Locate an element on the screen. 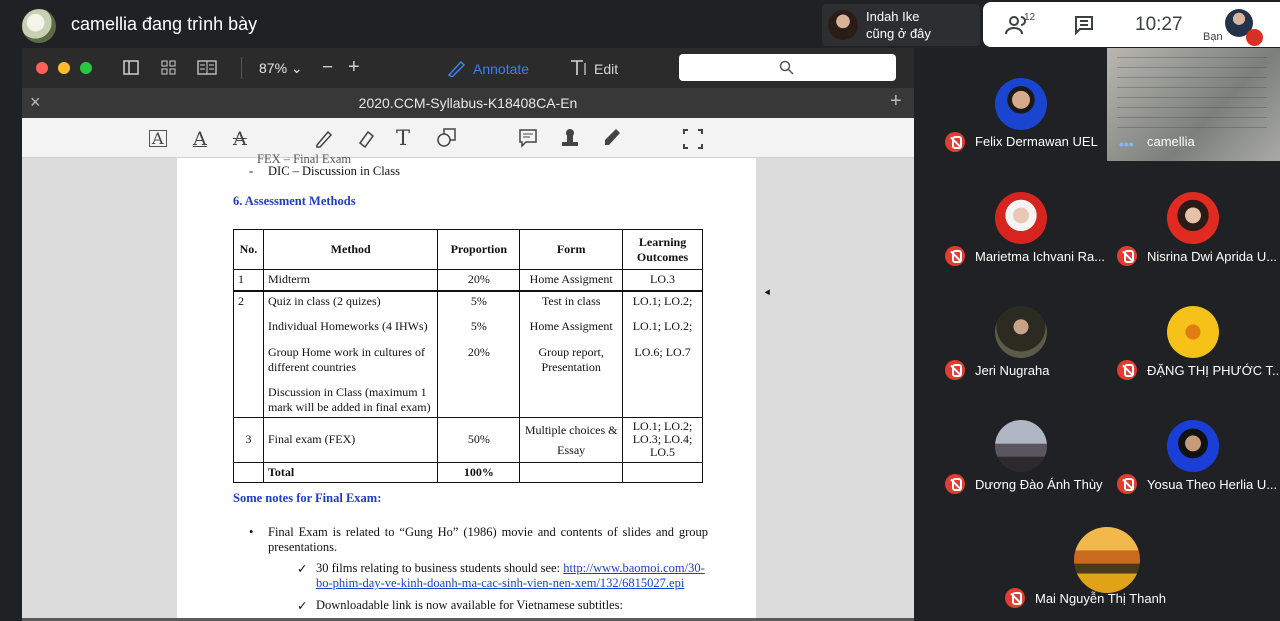  cell-no: 2 is located at coordinates (248, 303).